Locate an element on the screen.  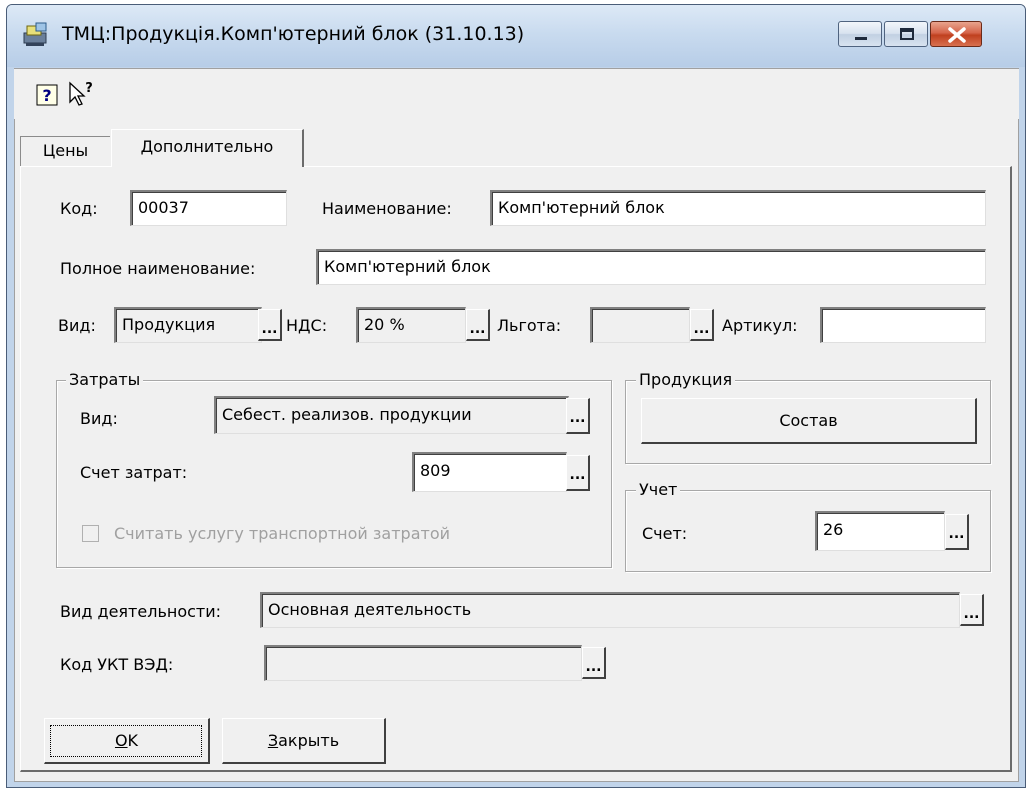
cost-account-label: Счет затрат: is located at coordinates (134, 472).